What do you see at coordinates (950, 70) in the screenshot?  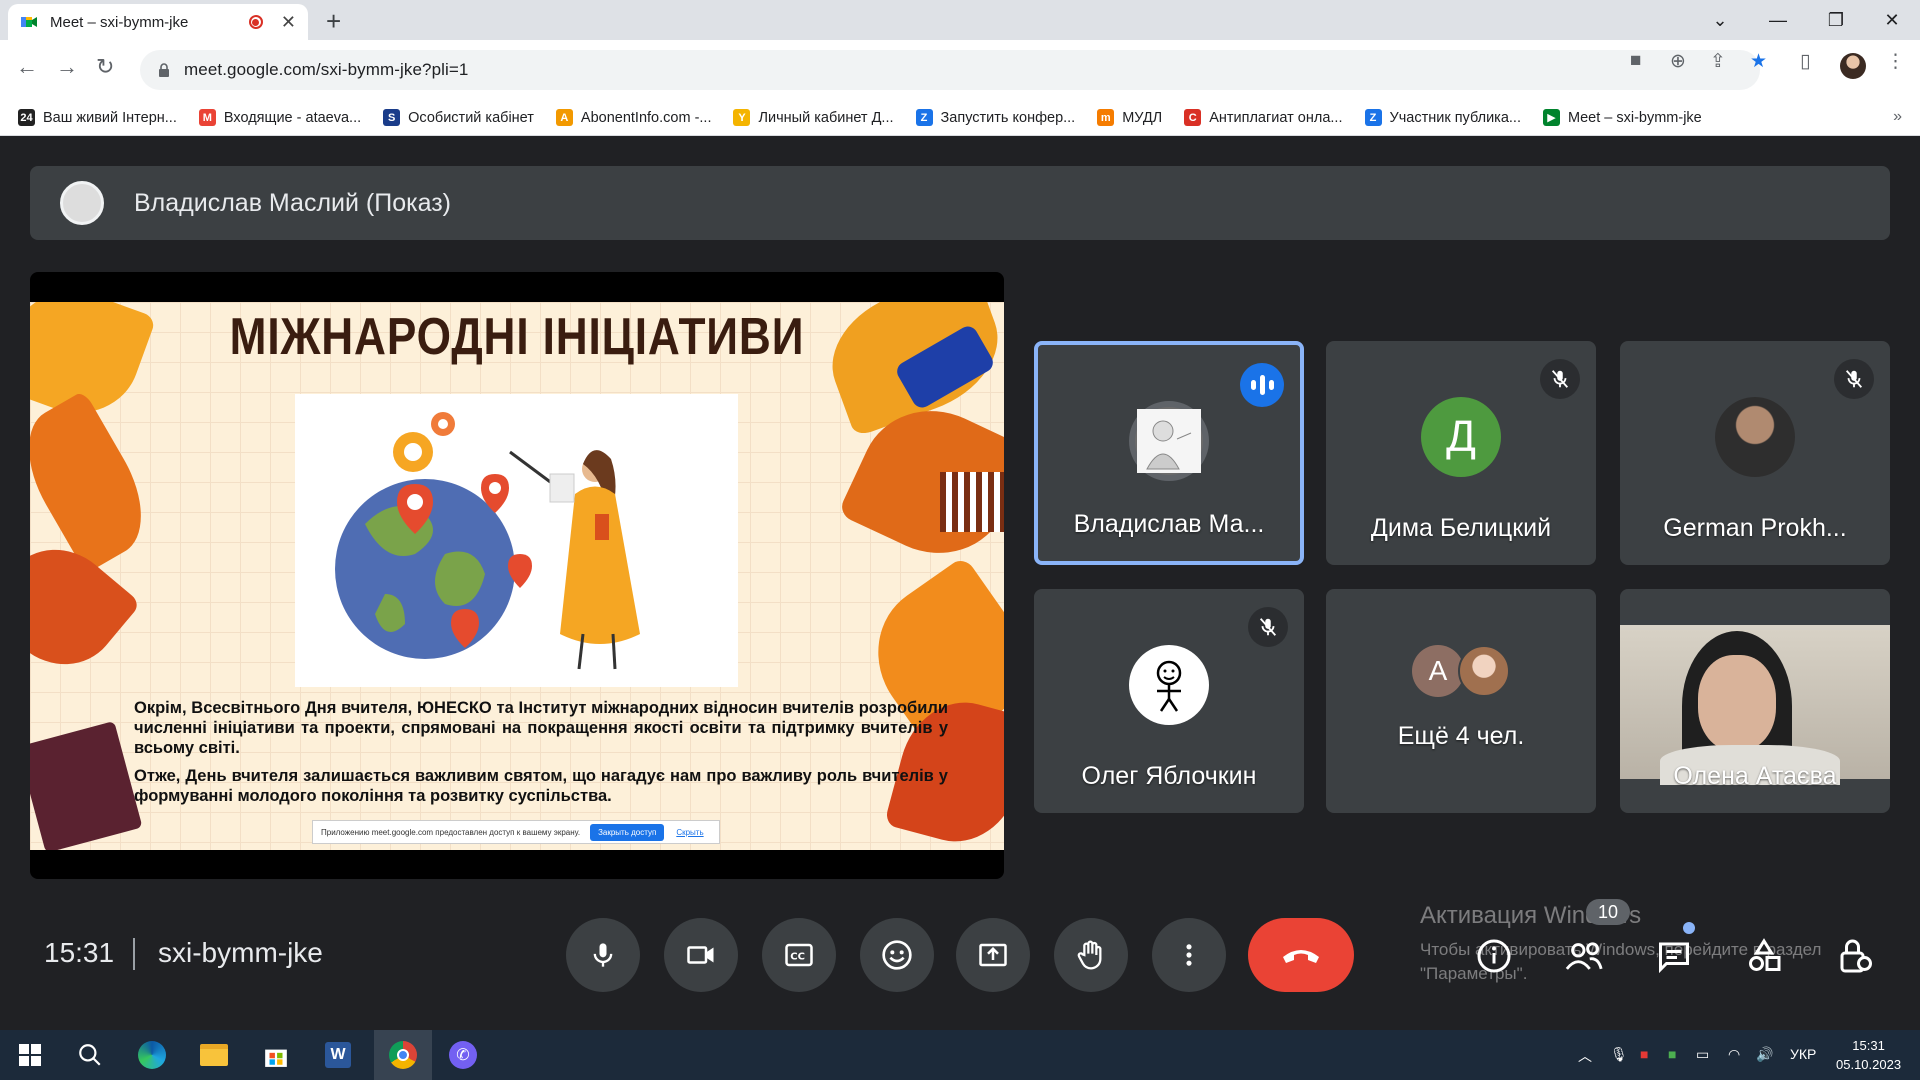 I see `address-bar: meet.google.com/sxi-bymm-jke?pli=1` at bounding box center [950, 70].